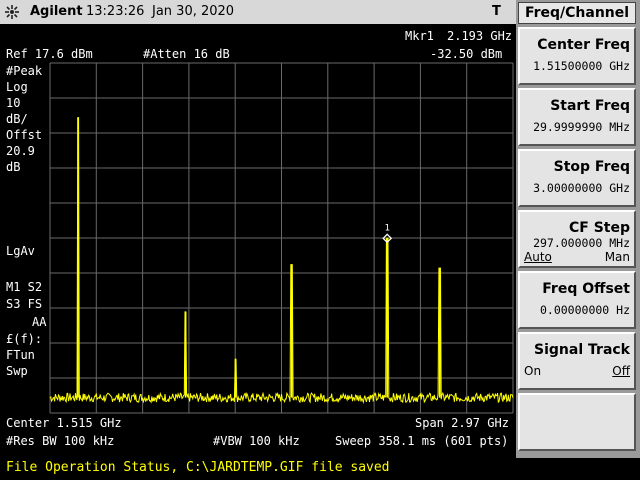 This screenshot has width=640, height=480. Describe the element at coordinates (617, 257) in the screenshot. I see `cf-step-man-option: Man` at that location.